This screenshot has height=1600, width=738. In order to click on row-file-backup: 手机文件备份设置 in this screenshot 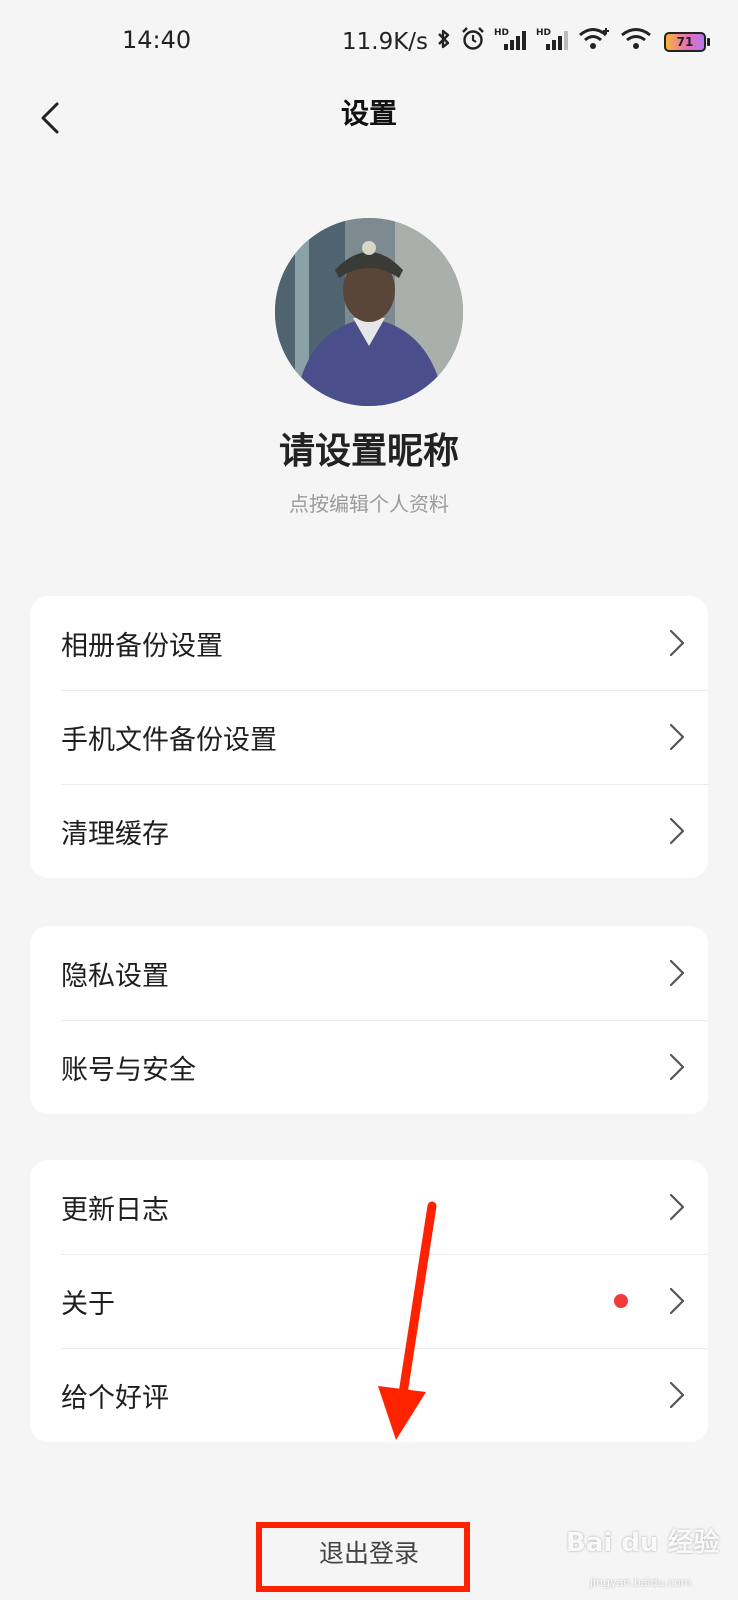, I will do `click(369, 737)`.